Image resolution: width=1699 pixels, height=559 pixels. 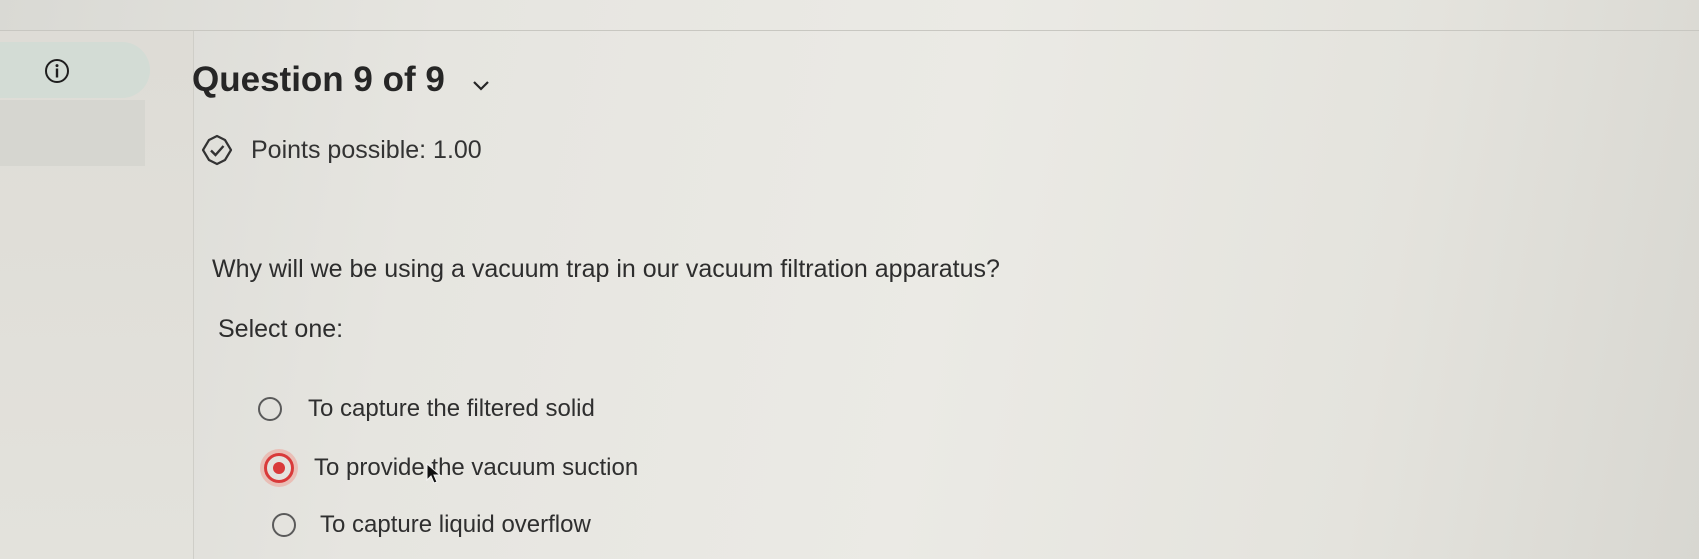 I want to click on info-icon, so click(x=57, y=71).